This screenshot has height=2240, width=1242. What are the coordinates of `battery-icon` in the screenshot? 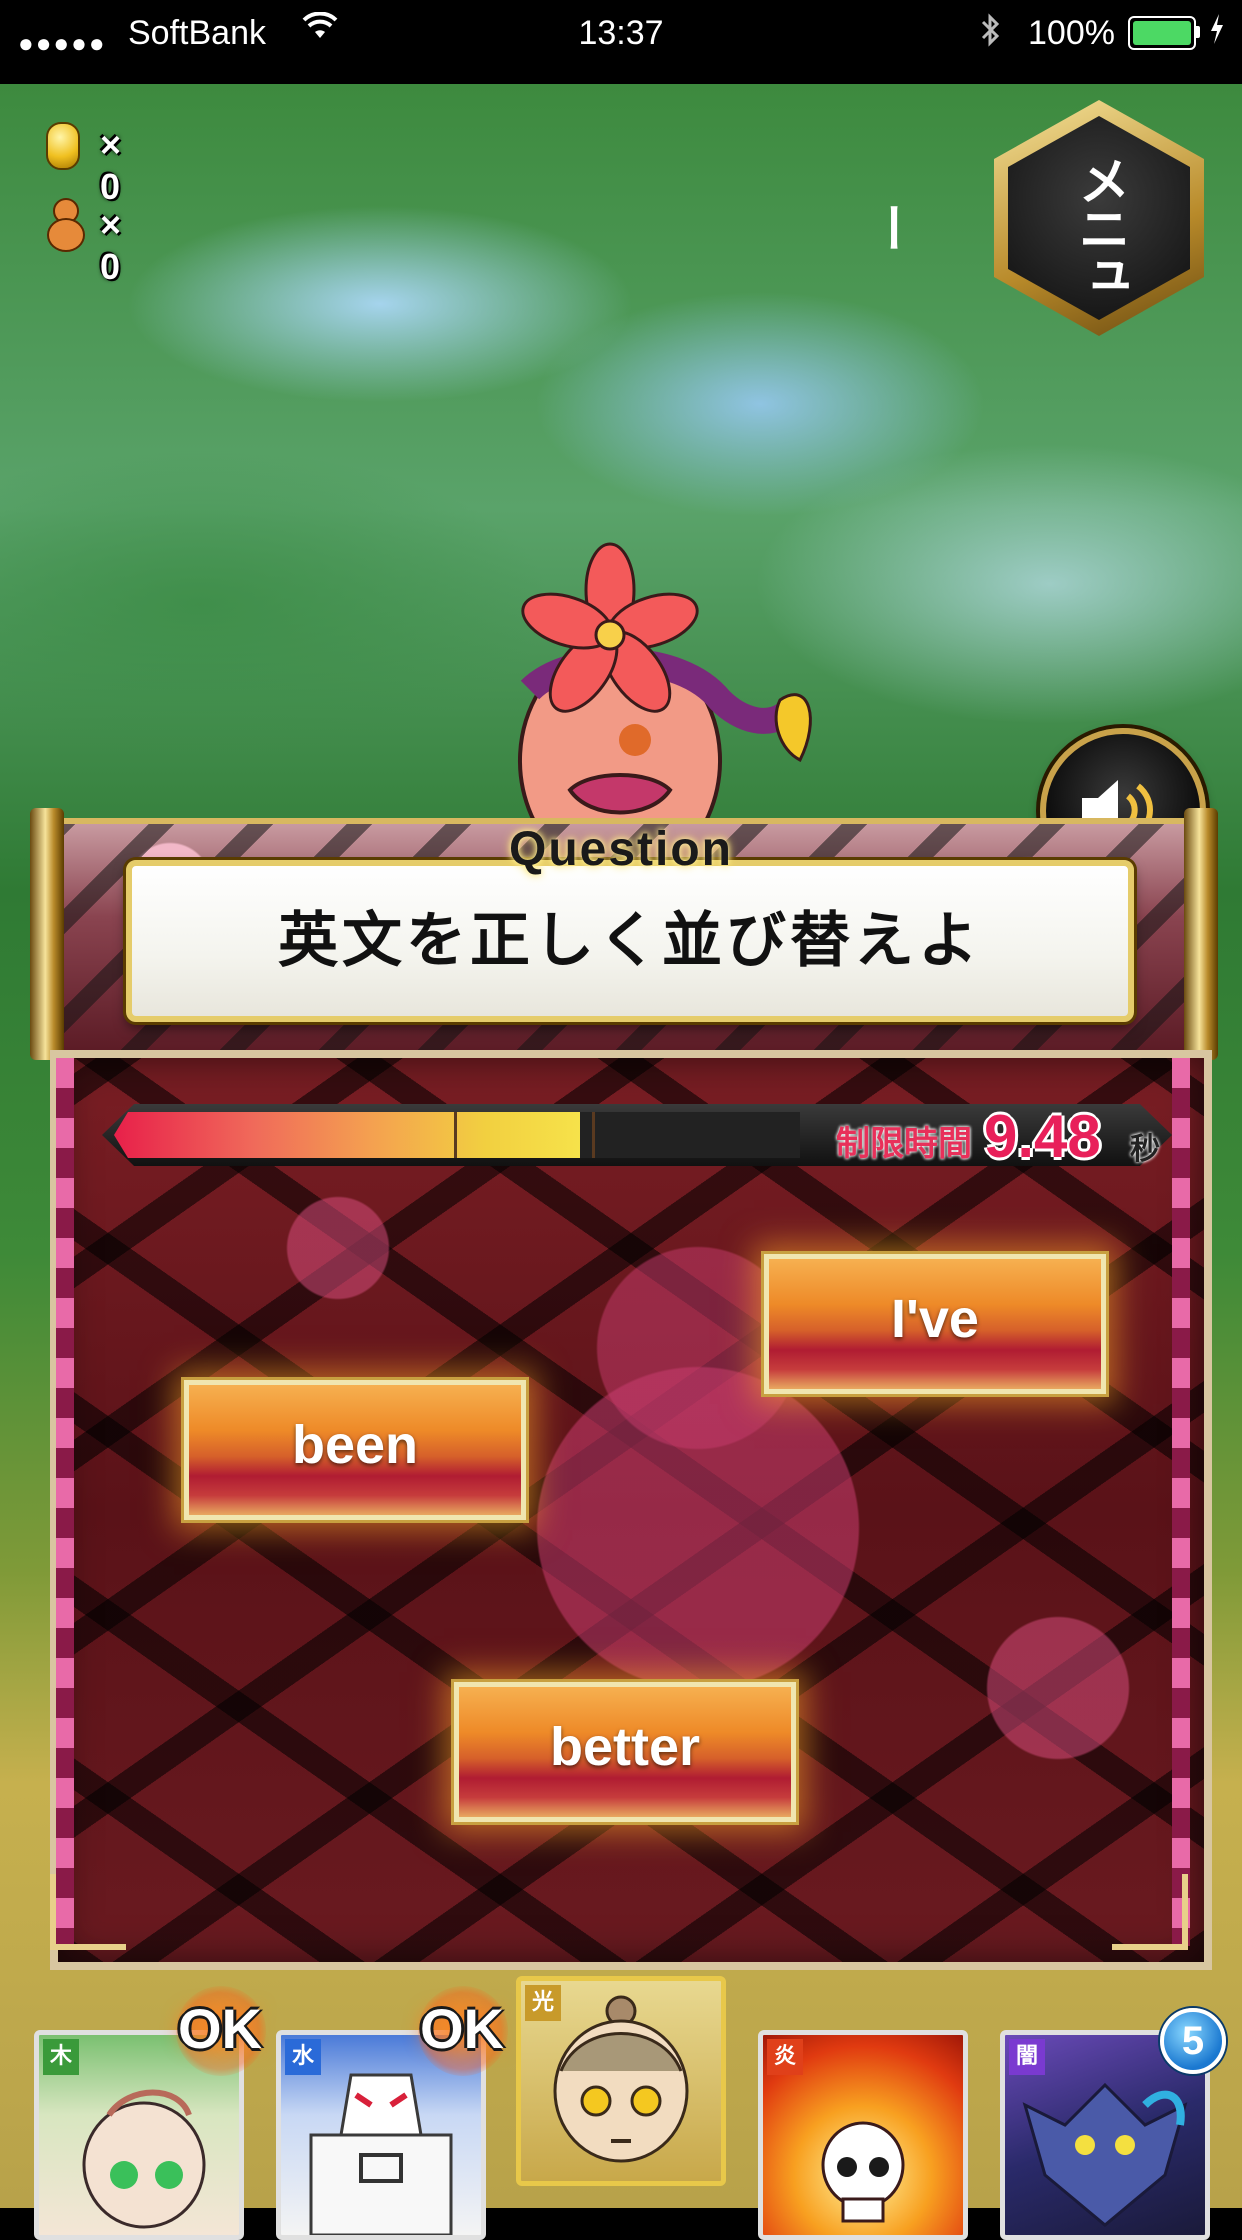 It's located at (1162, 33).